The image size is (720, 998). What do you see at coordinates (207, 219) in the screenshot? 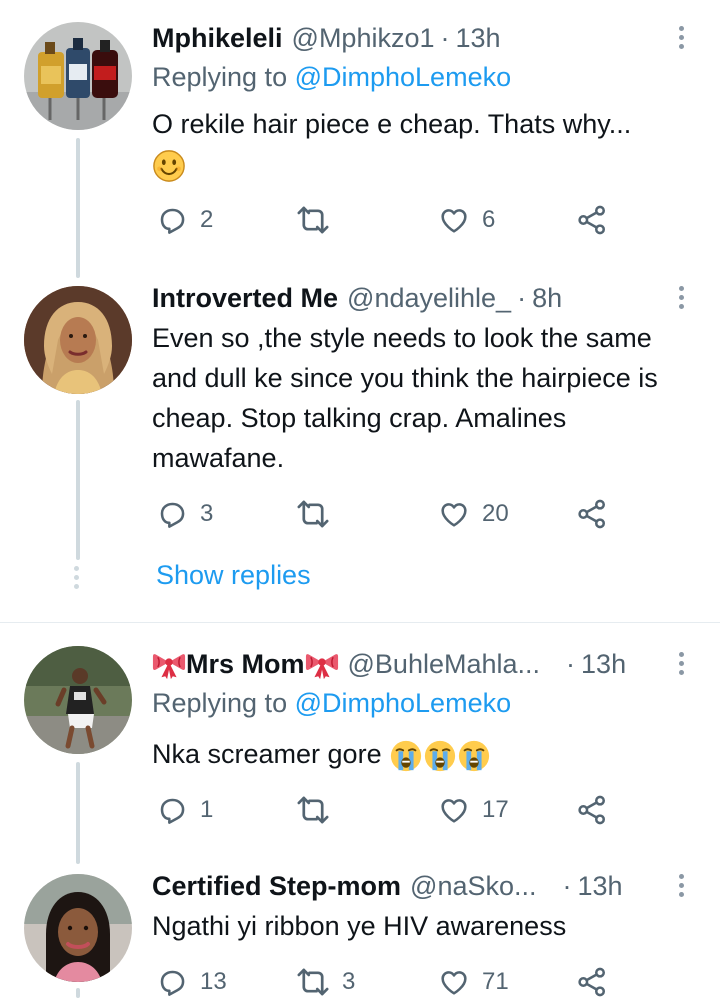
I see `reply-count: 2` at bounding box center [207, 219].